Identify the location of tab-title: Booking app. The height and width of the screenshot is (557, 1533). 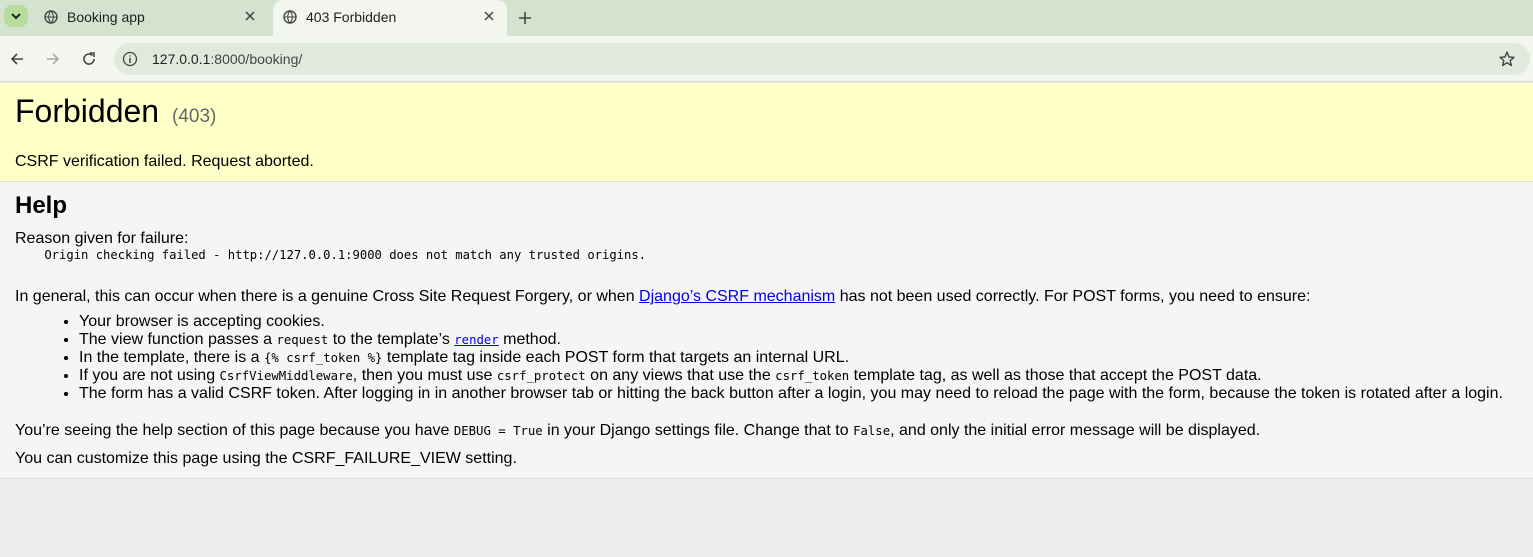
(106, 17).